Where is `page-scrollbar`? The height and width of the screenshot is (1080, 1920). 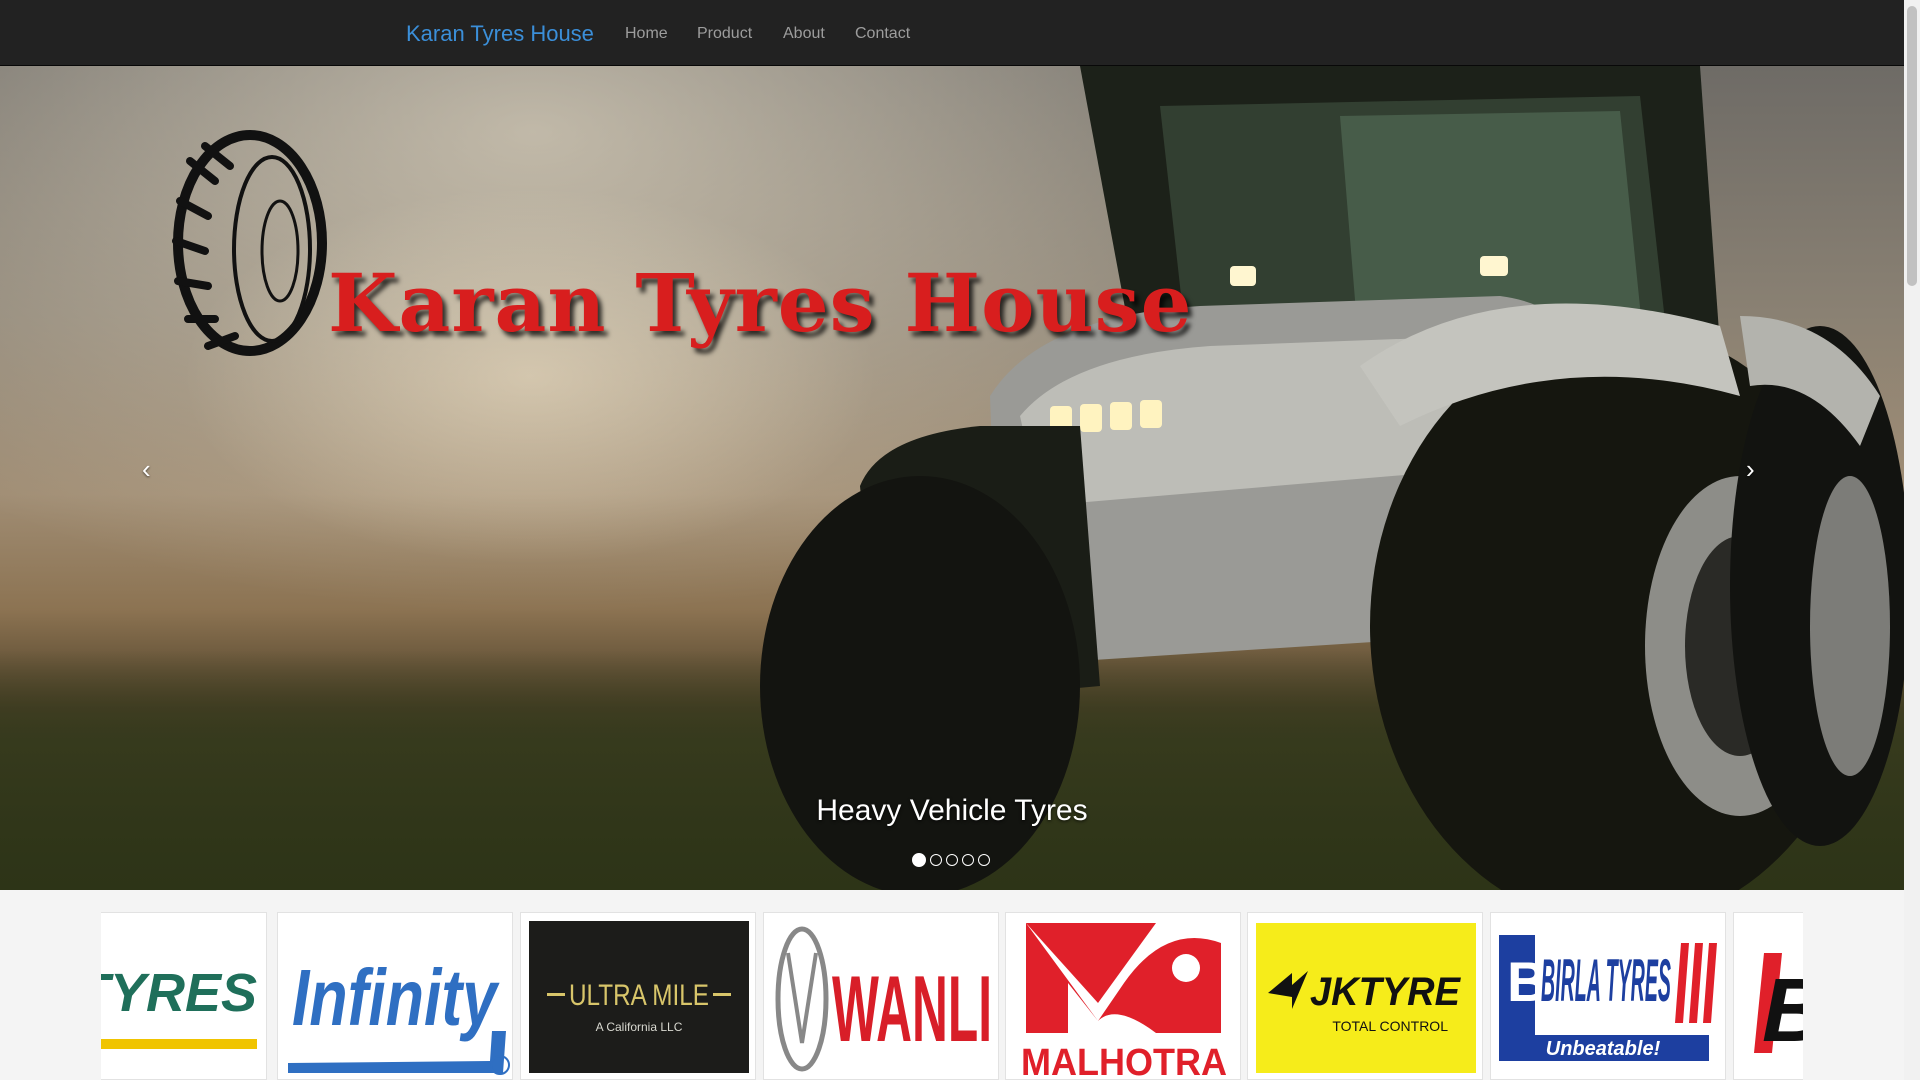
page-scrollbar is located at coordinates (1912, 540).